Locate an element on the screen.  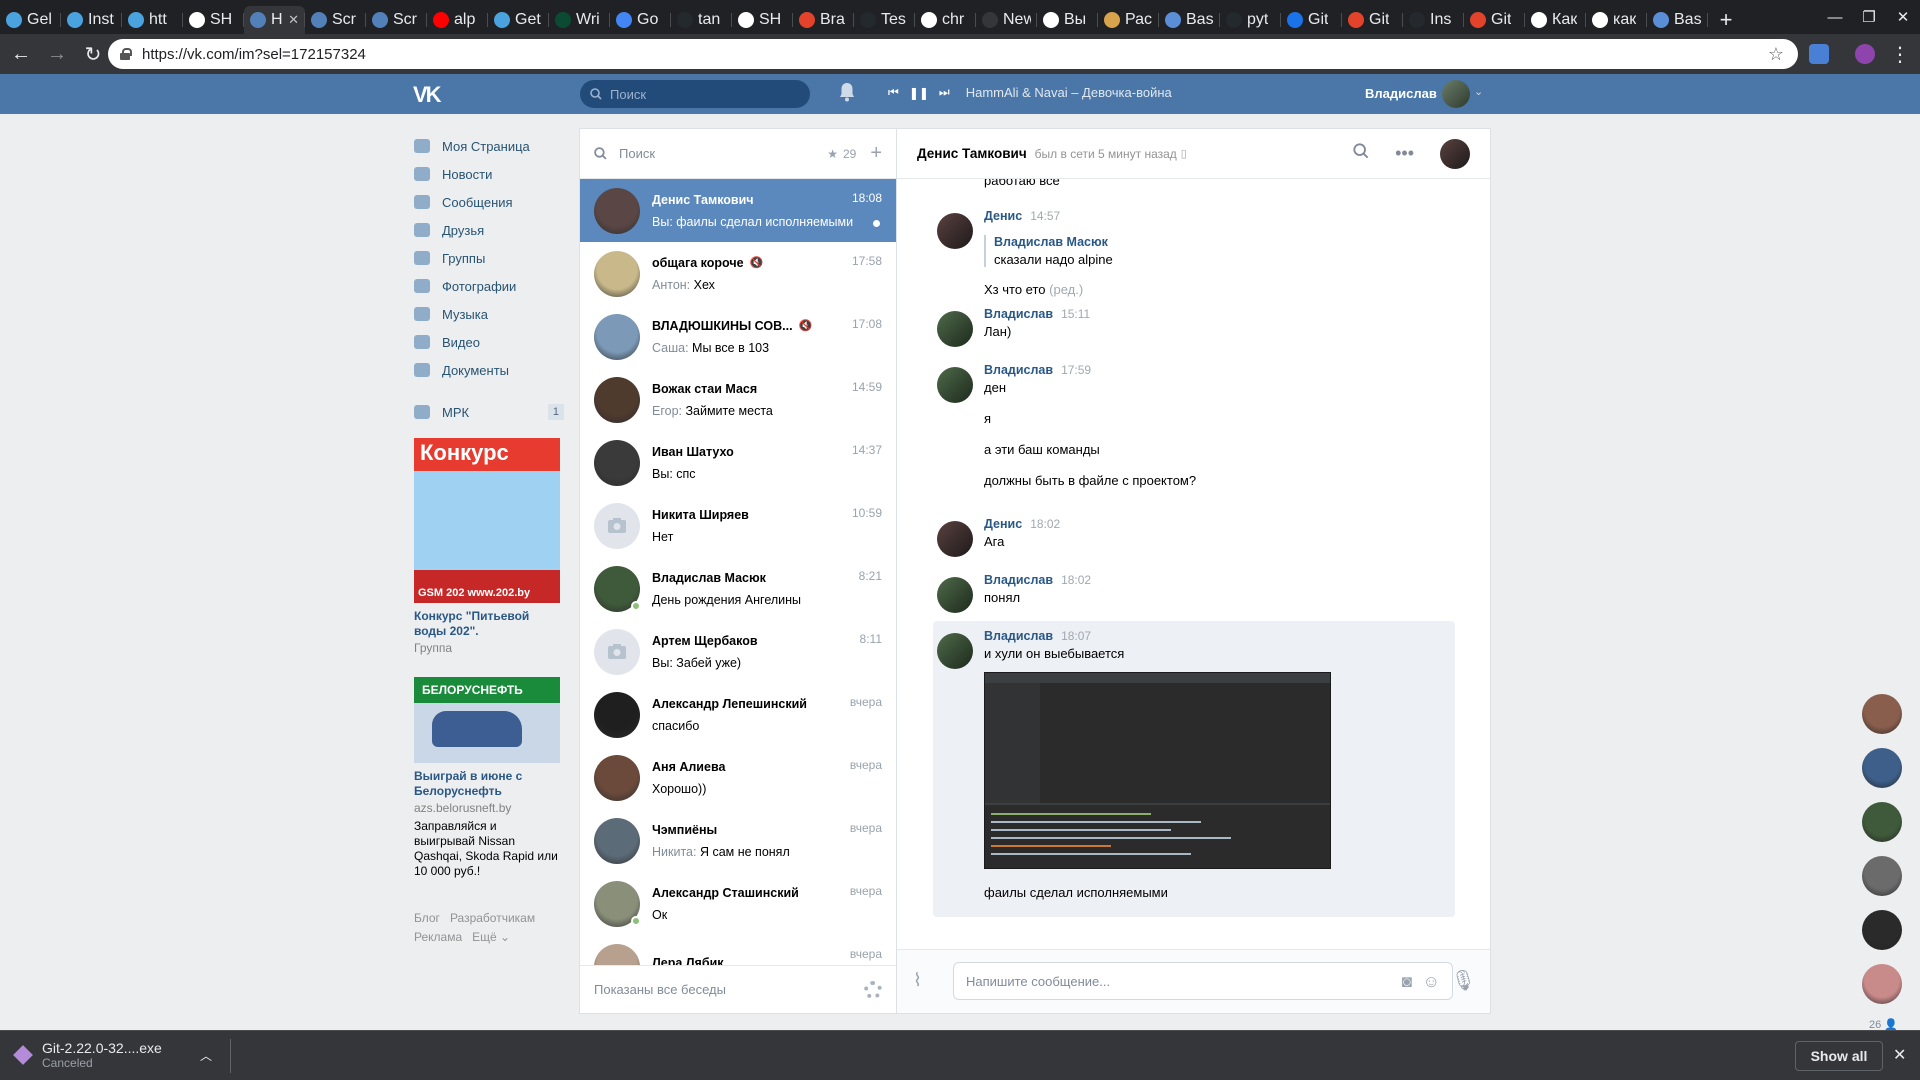
emoji-icon: ☺ is located at coordinates (1431, 982).